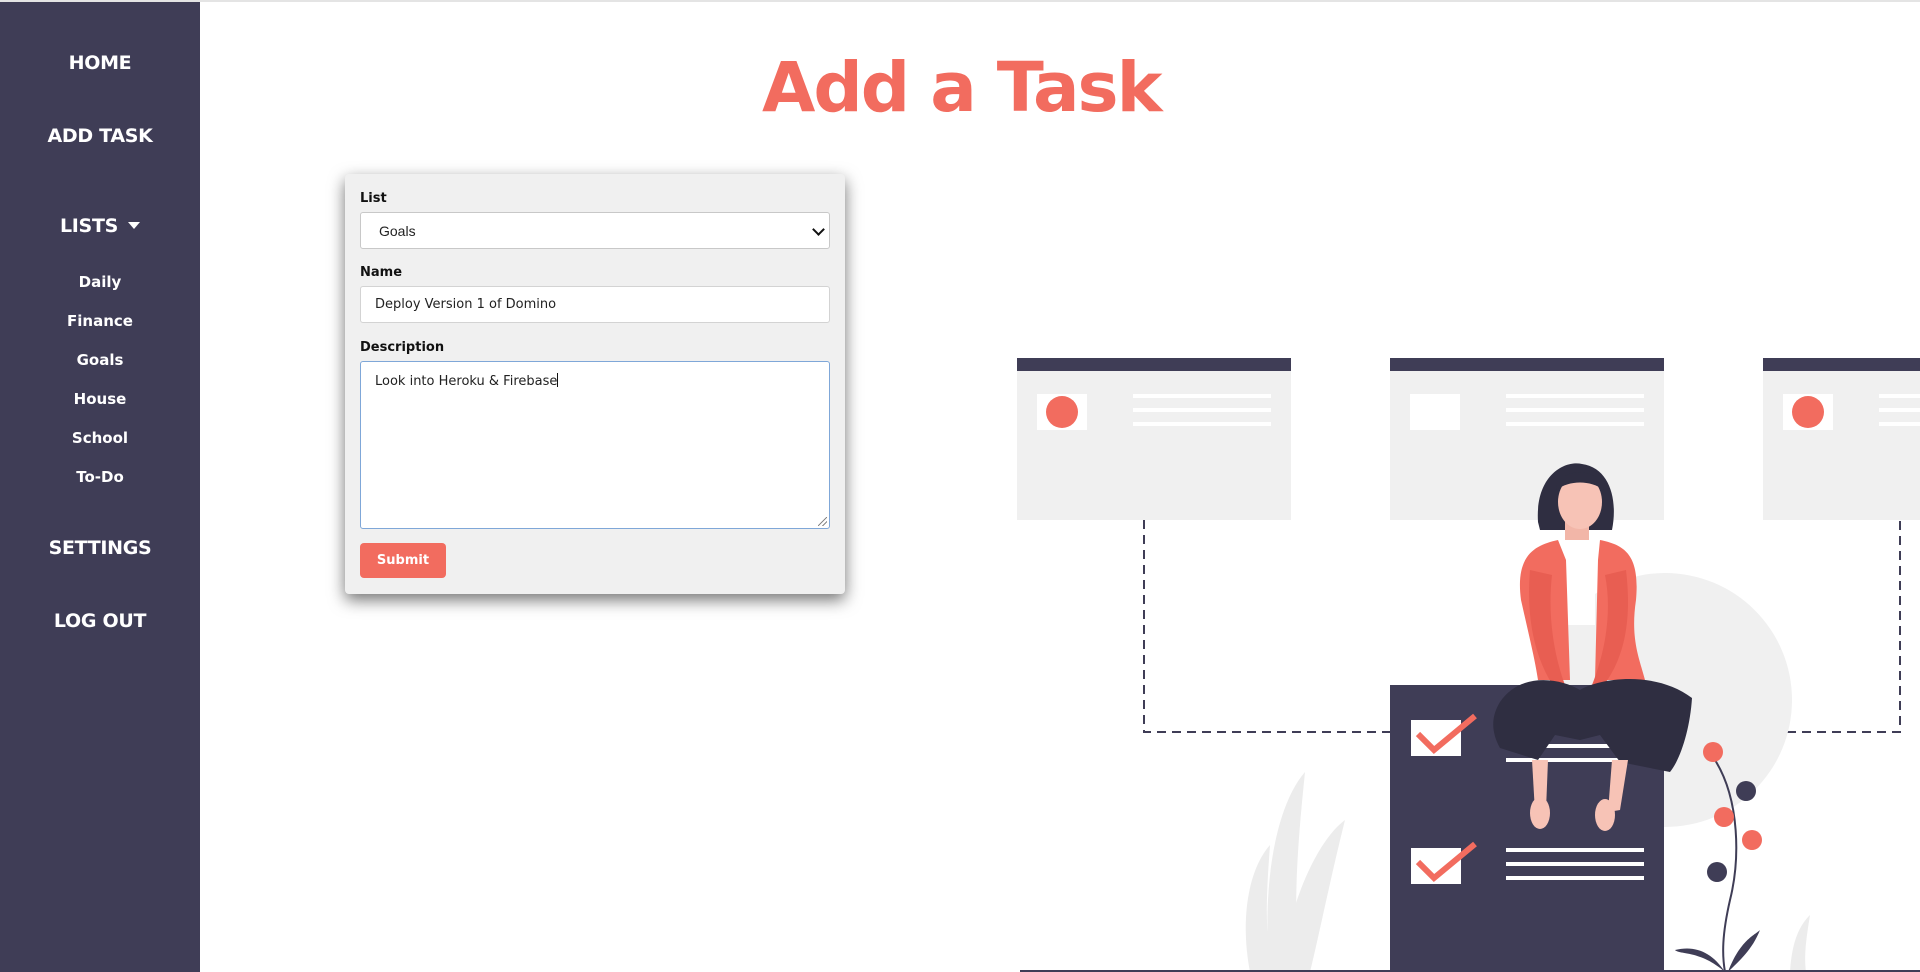  I want to click on text-cursor, so click(558, 380).